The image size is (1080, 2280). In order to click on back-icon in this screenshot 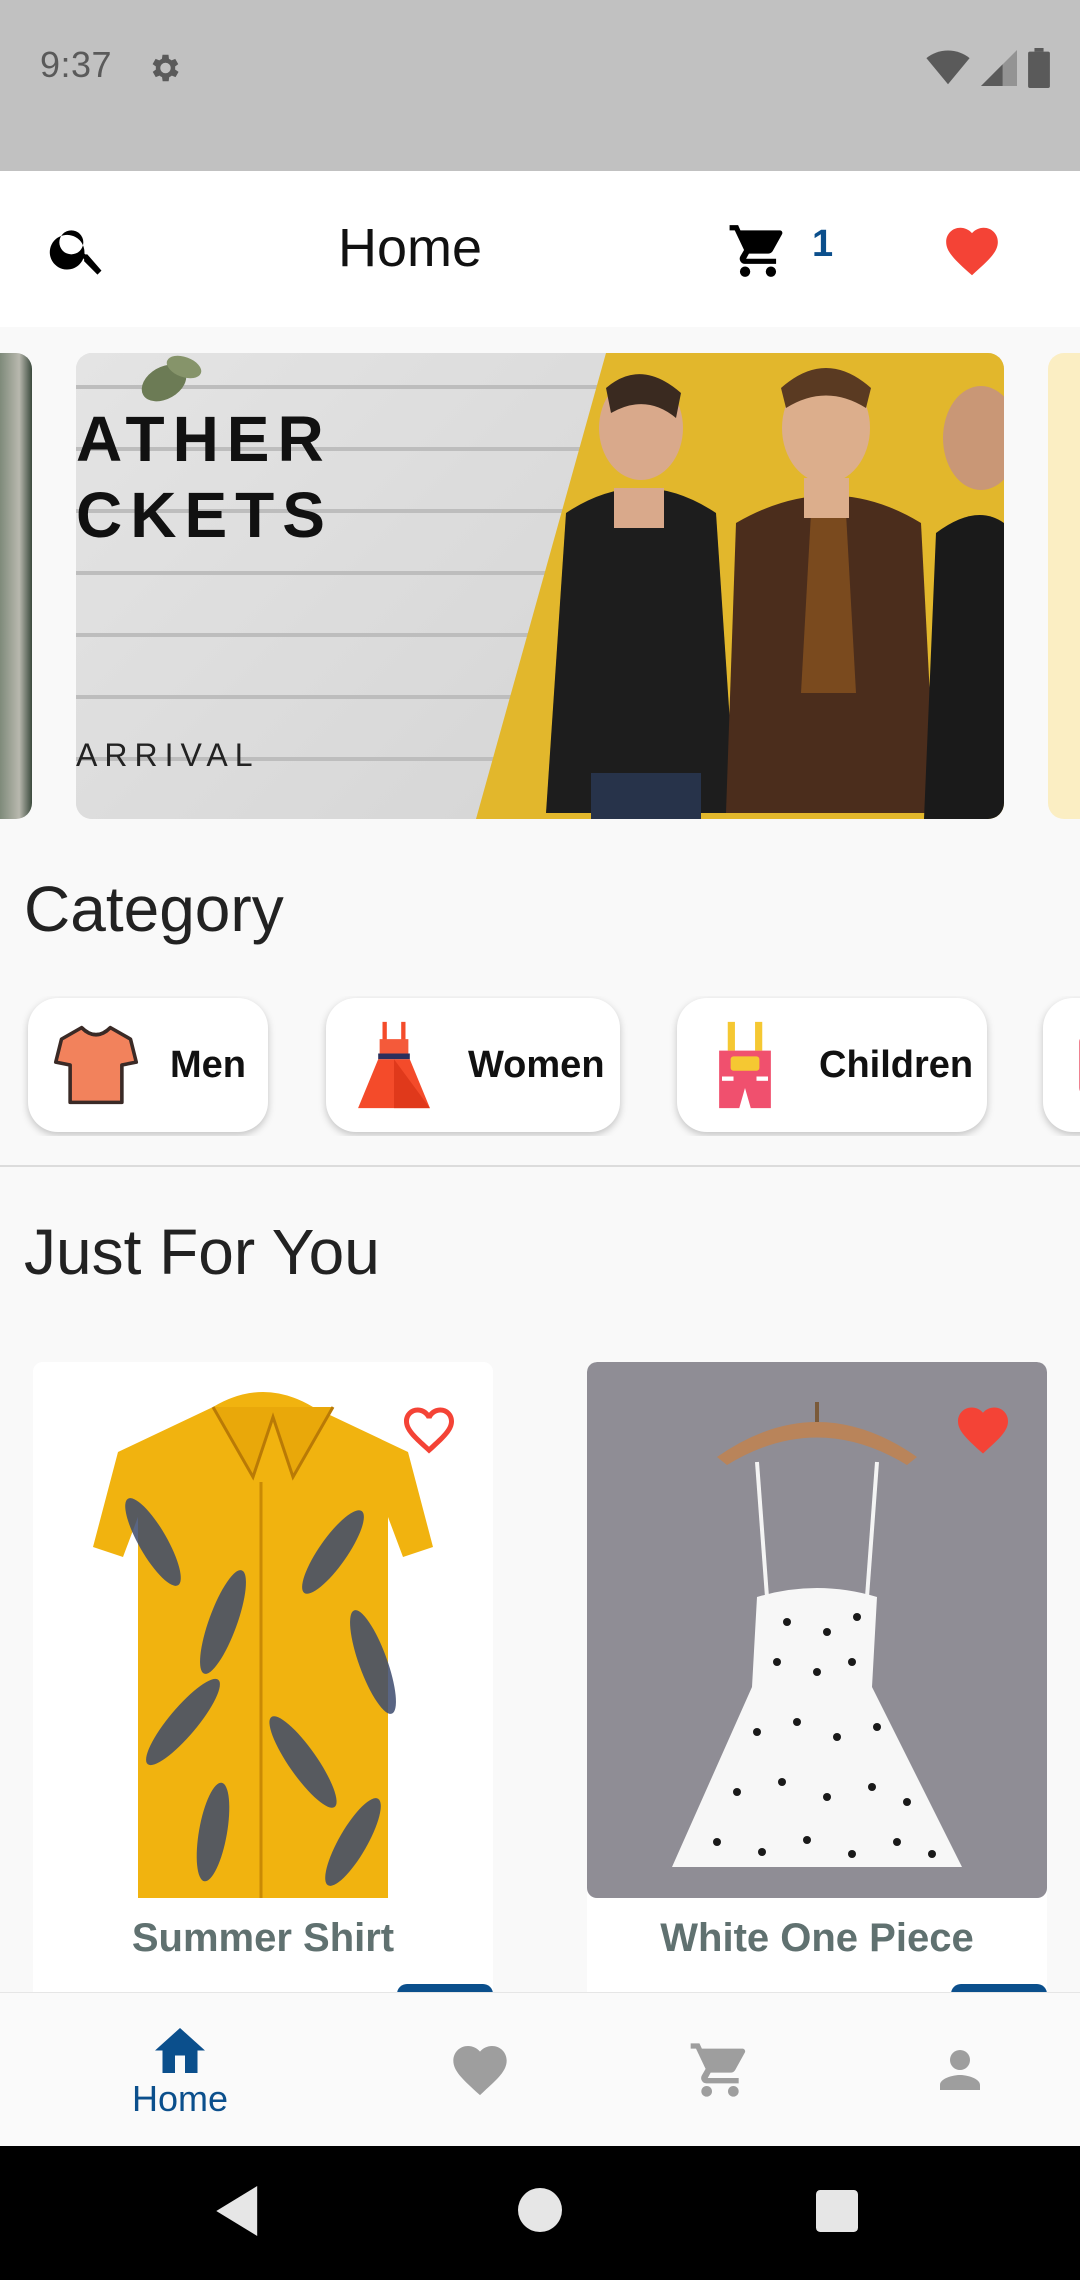, I will do `click(239, 2211)`.